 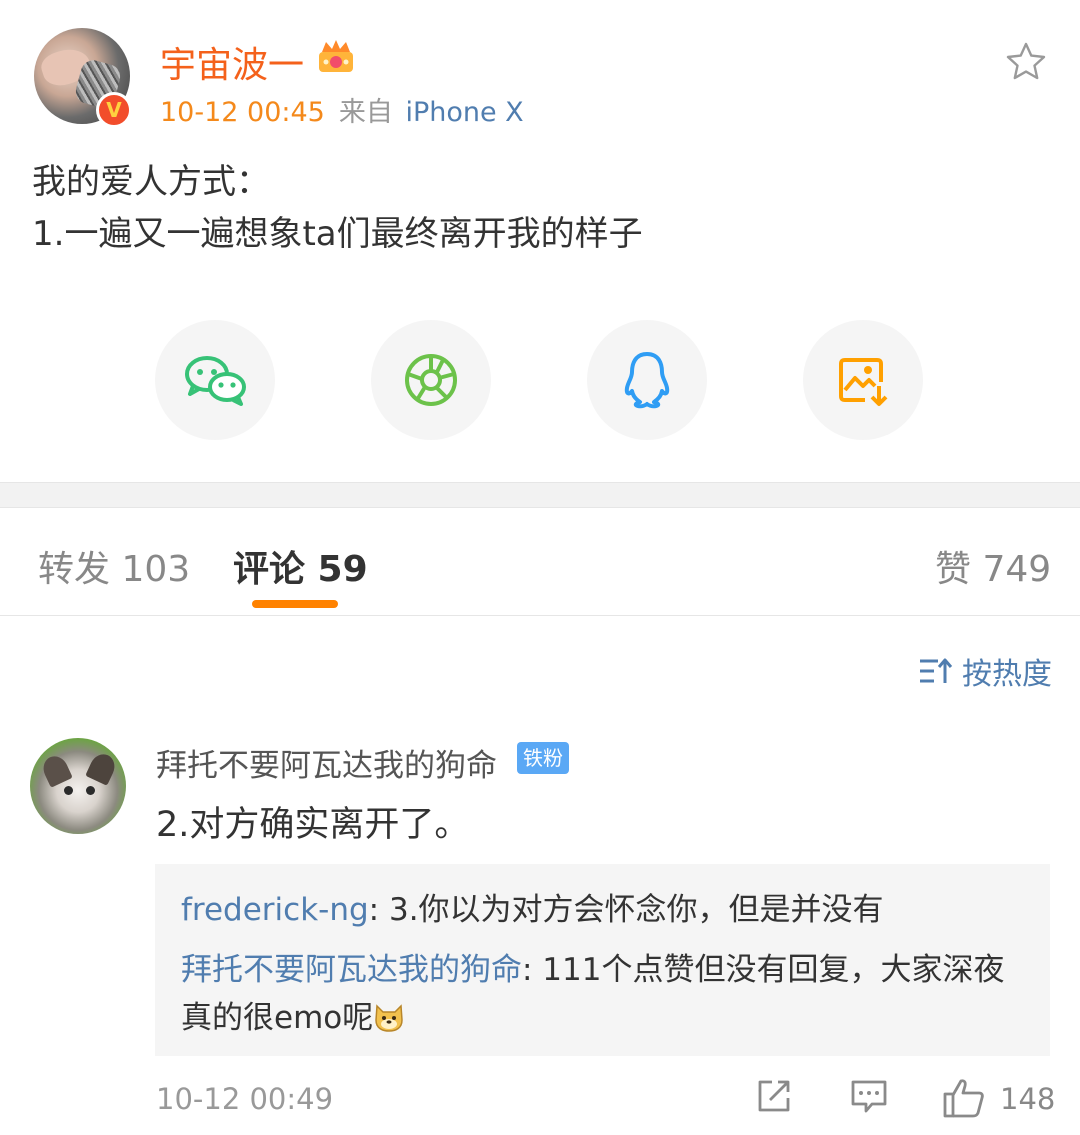 I want to click on reply-user: frederick-ng, so click(x=275, y=910).